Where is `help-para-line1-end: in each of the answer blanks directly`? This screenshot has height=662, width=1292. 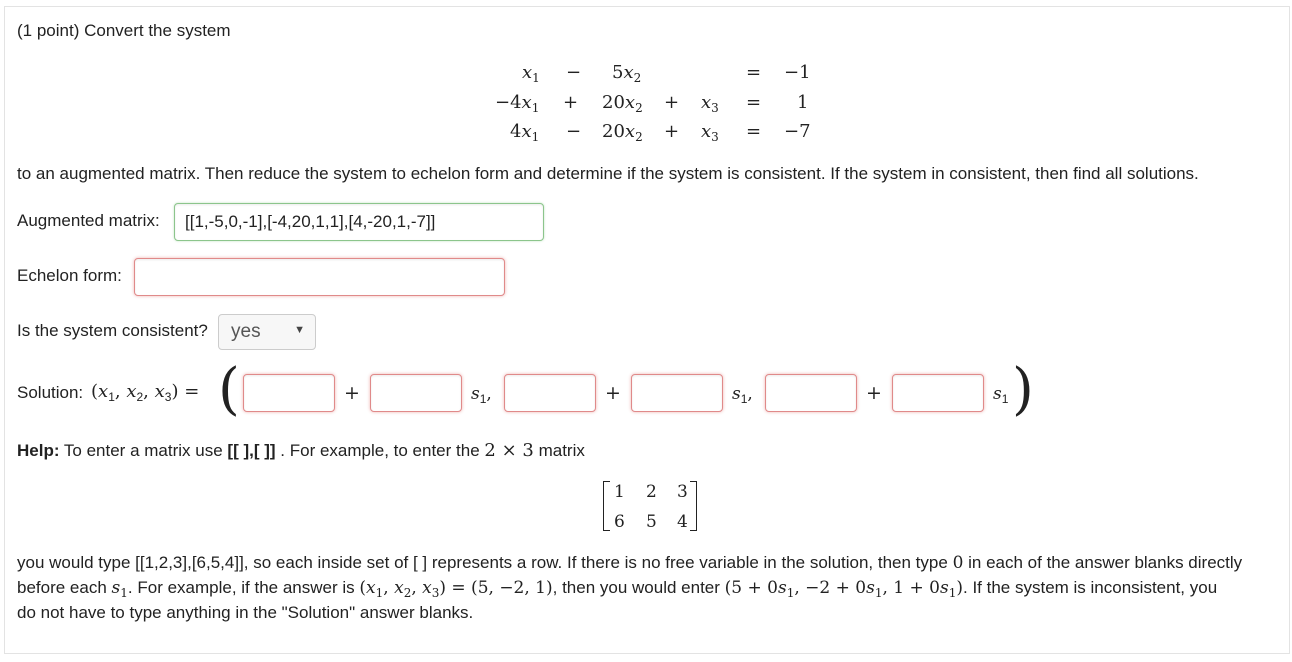 help-para-line1-end: in each of the answer blanks directly is located at coordinates (1105, 562).